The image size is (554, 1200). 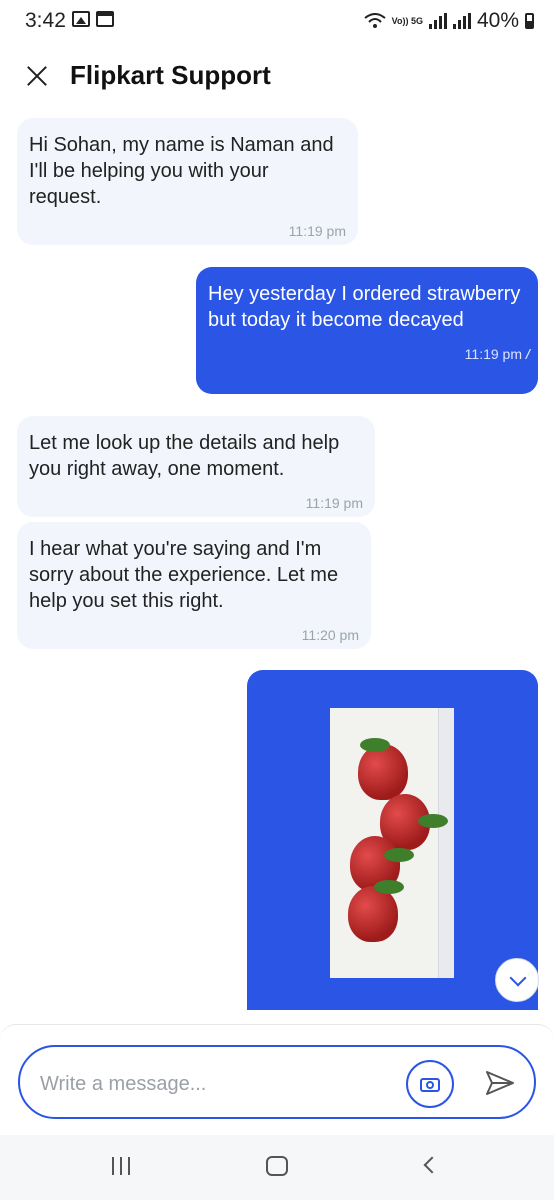 I want to click on page-title: Flipkart Support, so click(x=170, y=75).